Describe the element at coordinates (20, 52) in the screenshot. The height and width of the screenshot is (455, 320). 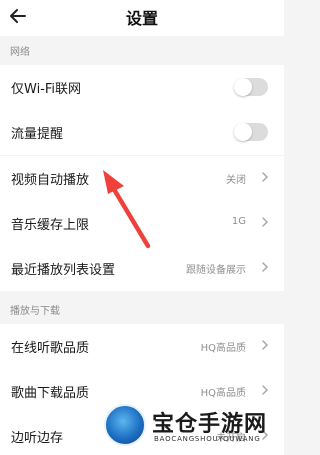
I see `section-label-network: 网络` at that location.